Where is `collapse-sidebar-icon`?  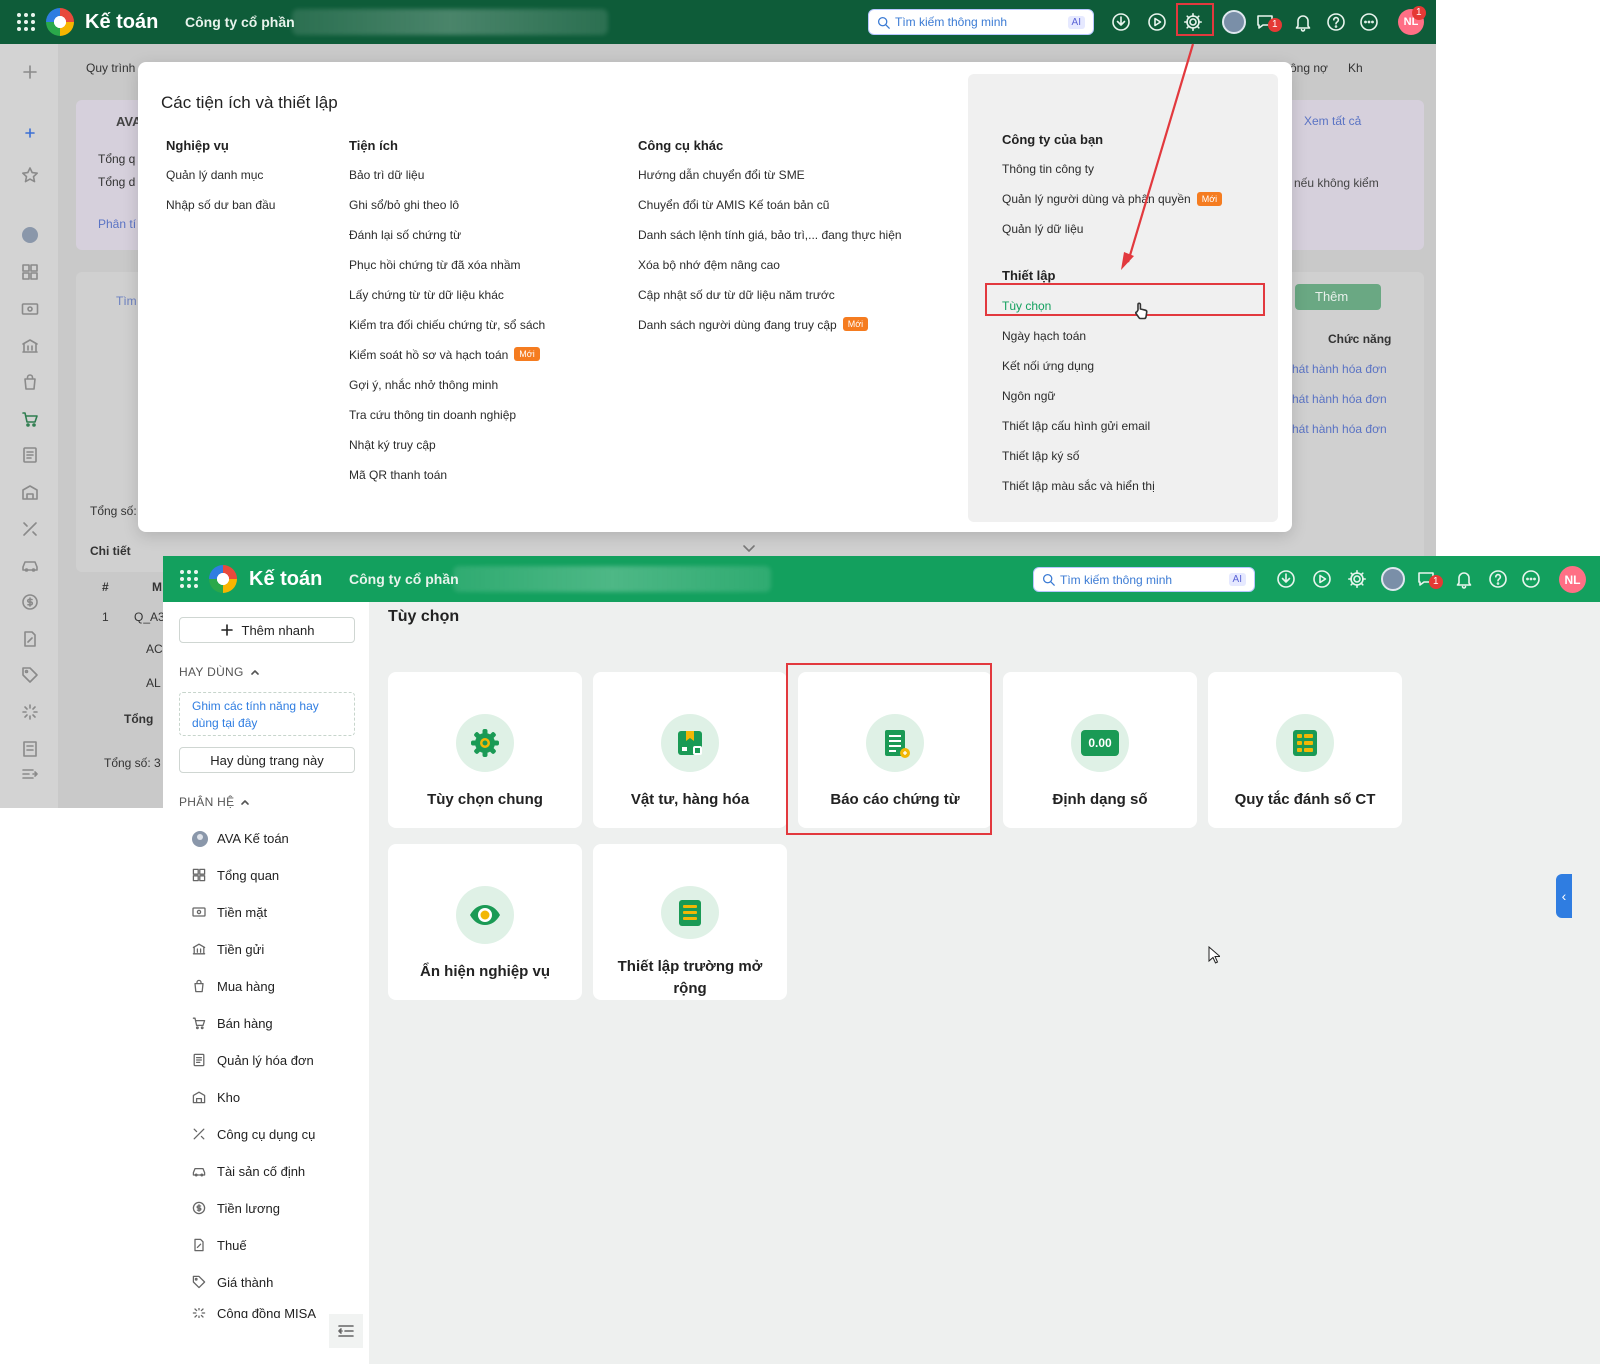 collapse-sidebar-icon is located at coordinates (346, 1331).